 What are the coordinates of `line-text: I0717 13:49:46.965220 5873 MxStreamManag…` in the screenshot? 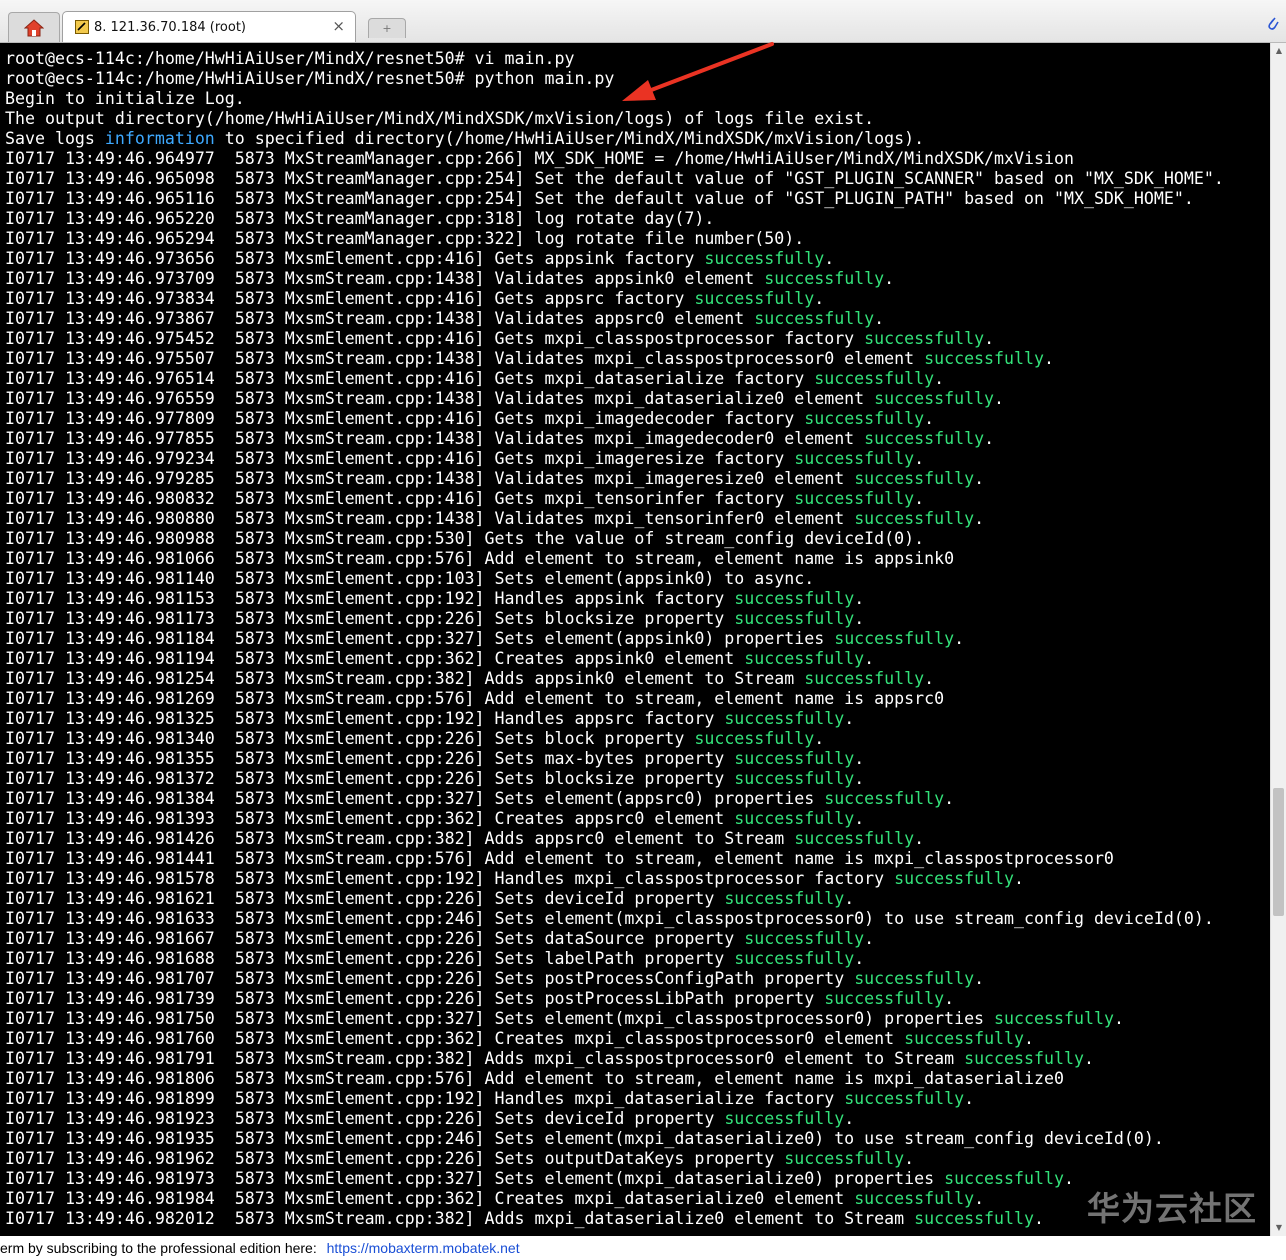 It's located at (360, 218).